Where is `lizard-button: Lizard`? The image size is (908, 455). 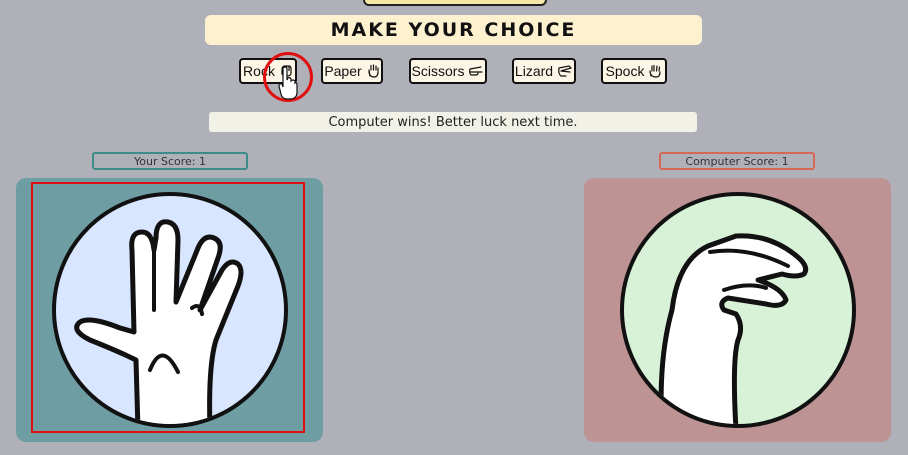 lizard-button: Lizard is located at coordinates (544, 71).